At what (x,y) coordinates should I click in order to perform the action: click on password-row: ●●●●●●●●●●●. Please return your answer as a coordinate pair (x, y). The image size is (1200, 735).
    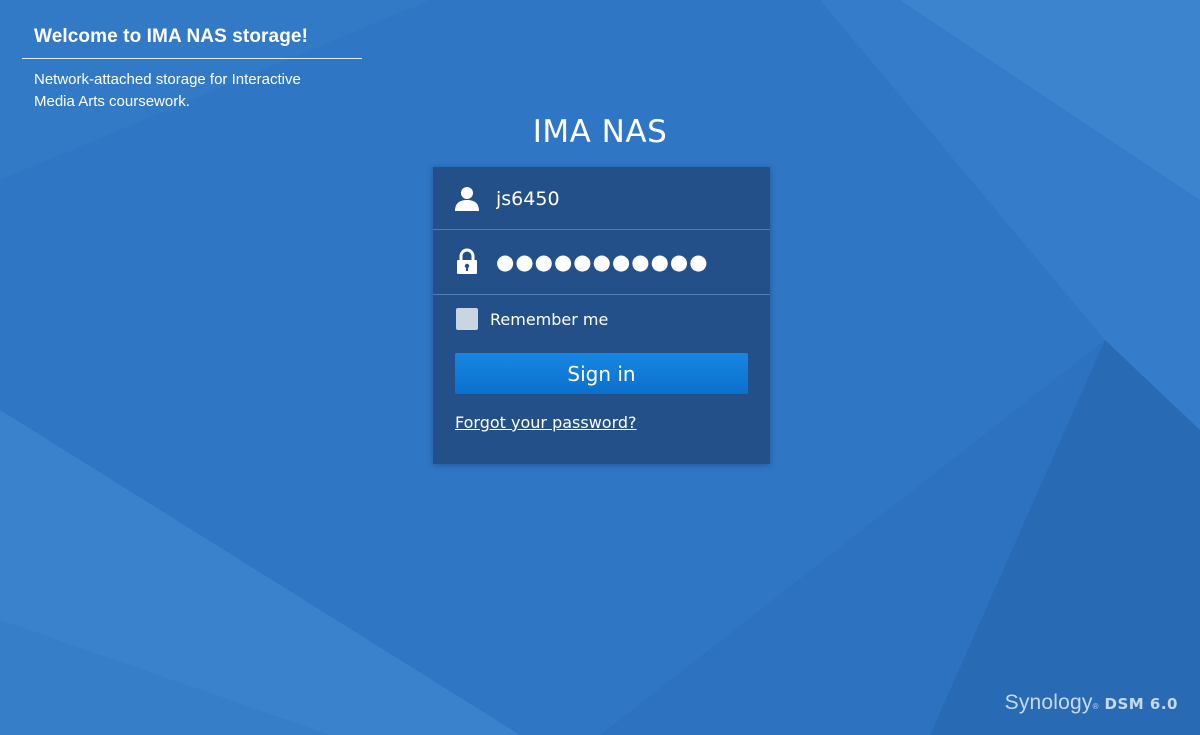
    Looking at the image, I should click on (601, 262).